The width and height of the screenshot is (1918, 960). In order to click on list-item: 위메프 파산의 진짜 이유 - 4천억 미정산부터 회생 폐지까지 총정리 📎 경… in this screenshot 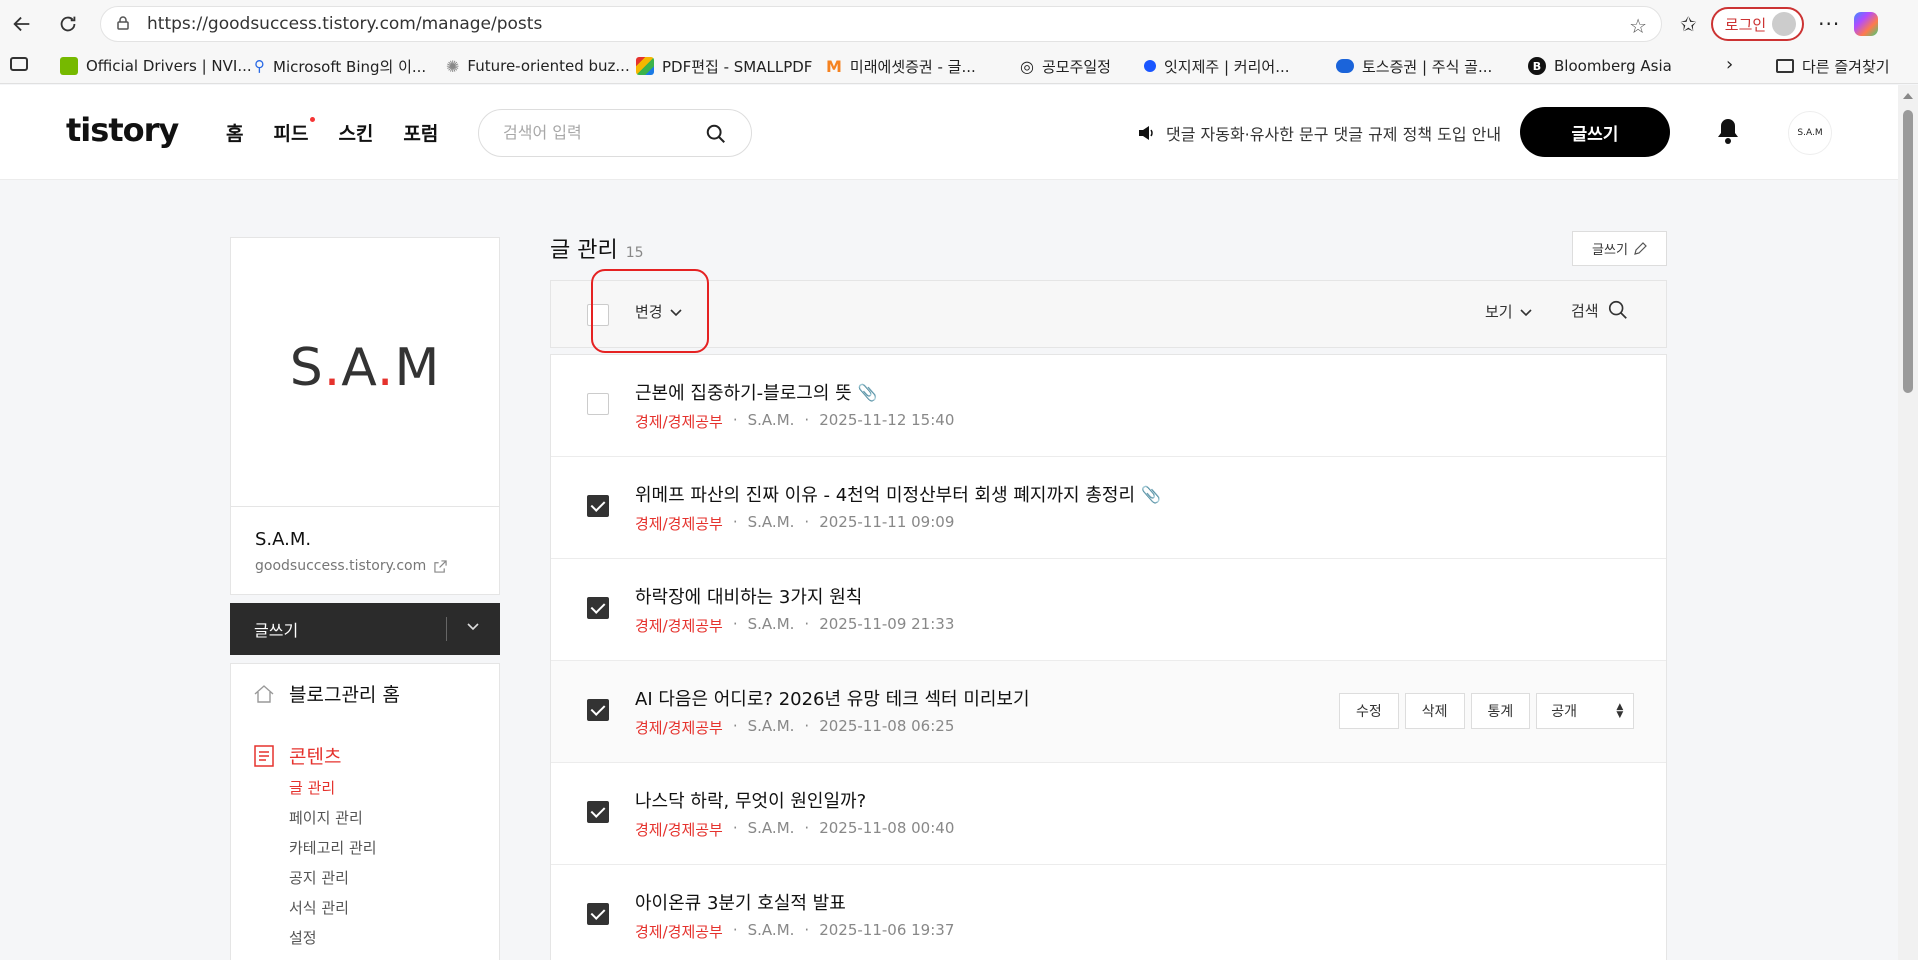, I will do `click(1108, 508)`.